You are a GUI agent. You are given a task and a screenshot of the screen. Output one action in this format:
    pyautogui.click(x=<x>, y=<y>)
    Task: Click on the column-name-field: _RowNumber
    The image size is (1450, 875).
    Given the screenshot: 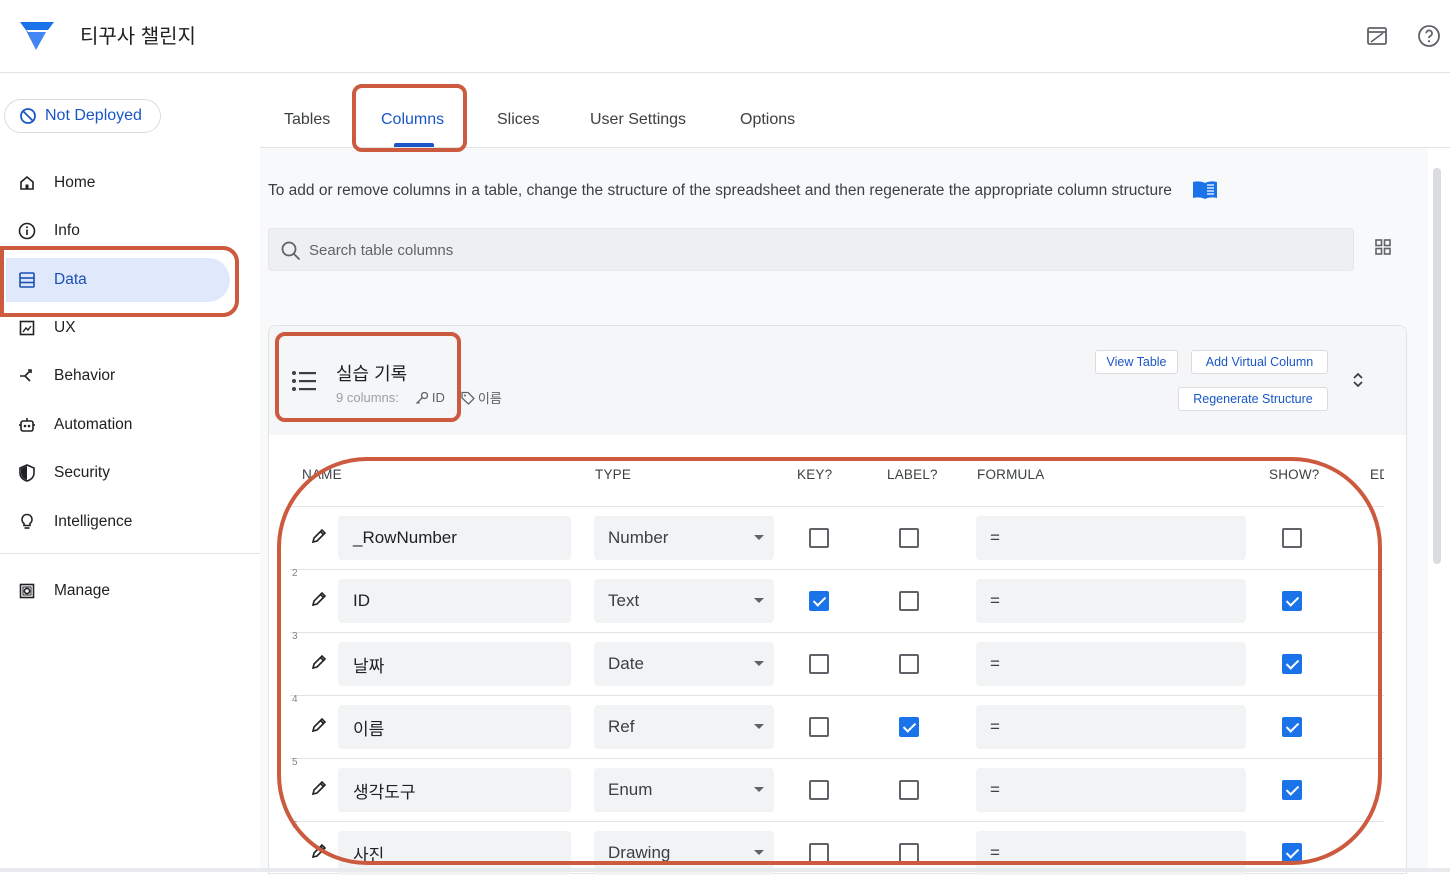 What is the action you would take?
    pyautogui.click(x=454, y=538)
    